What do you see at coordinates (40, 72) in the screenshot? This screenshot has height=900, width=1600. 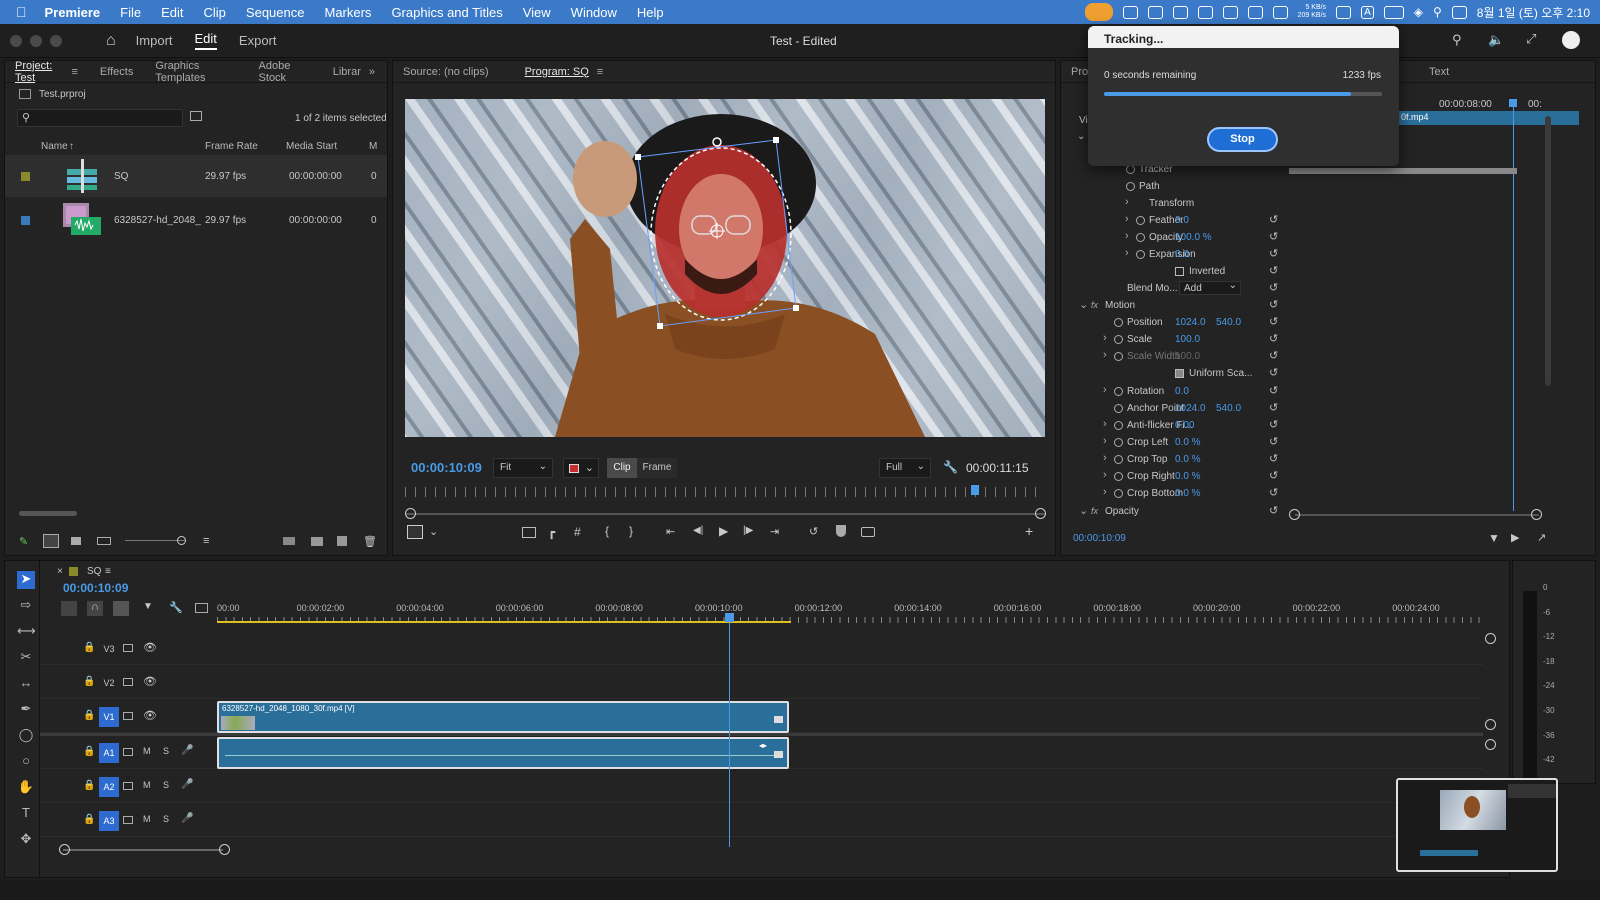 I see `tab-project: Project: Test` at bounding box center [40, 72].